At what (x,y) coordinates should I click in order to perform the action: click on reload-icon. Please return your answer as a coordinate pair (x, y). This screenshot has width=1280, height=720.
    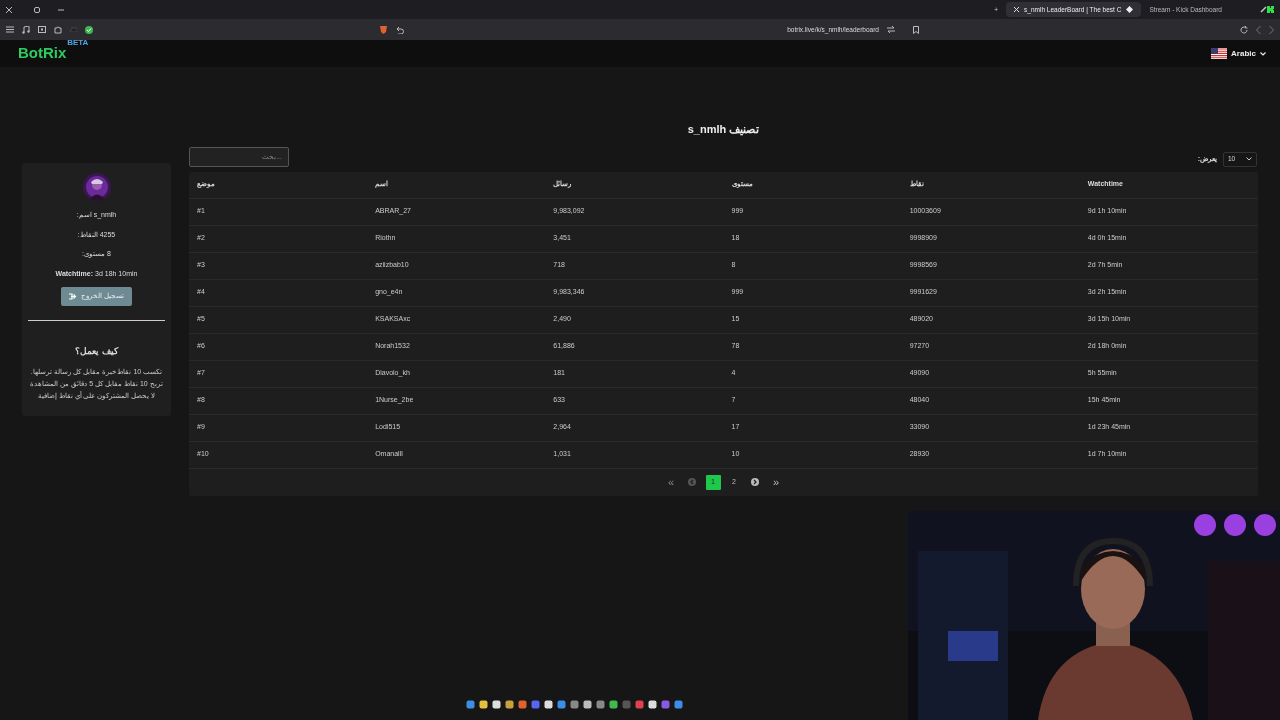
    Looking at the image, I should click on (1244, 29).